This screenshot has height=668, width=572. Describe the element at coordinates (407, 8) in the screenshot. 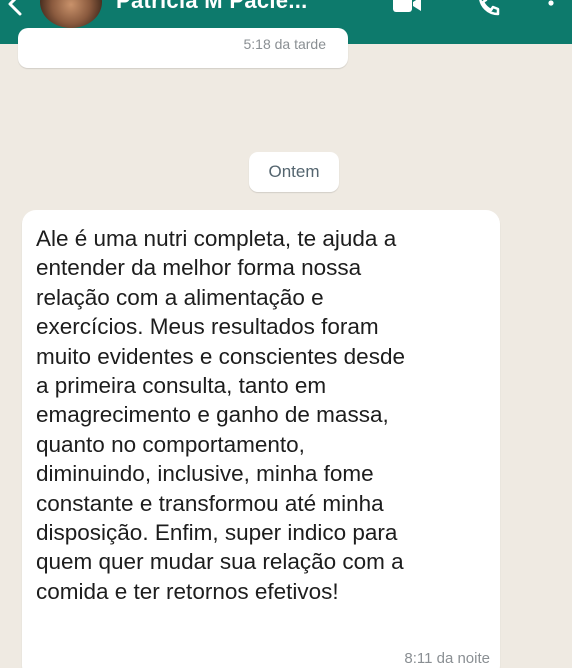

I see `video-camera-icon` at that location.